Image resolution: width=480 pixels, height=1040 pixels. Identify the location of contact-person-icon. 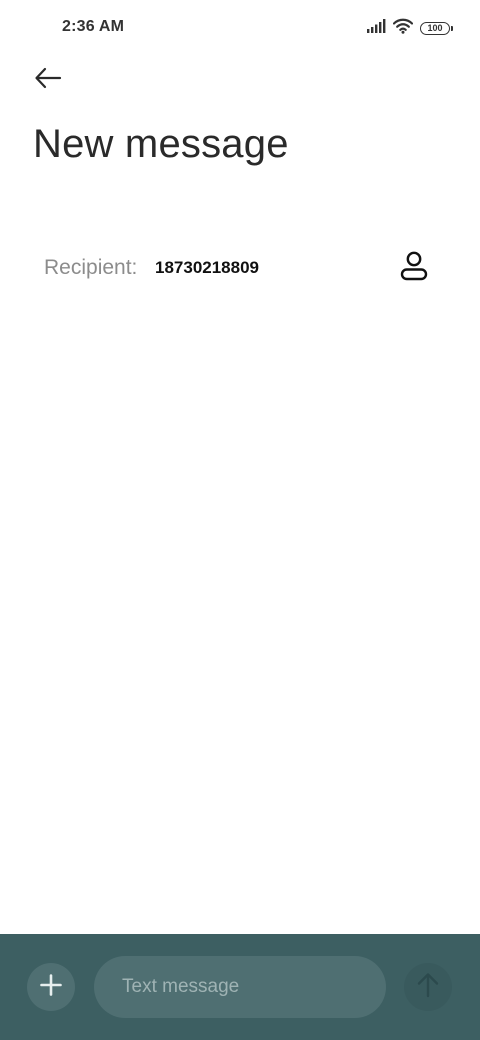
(414, 268).